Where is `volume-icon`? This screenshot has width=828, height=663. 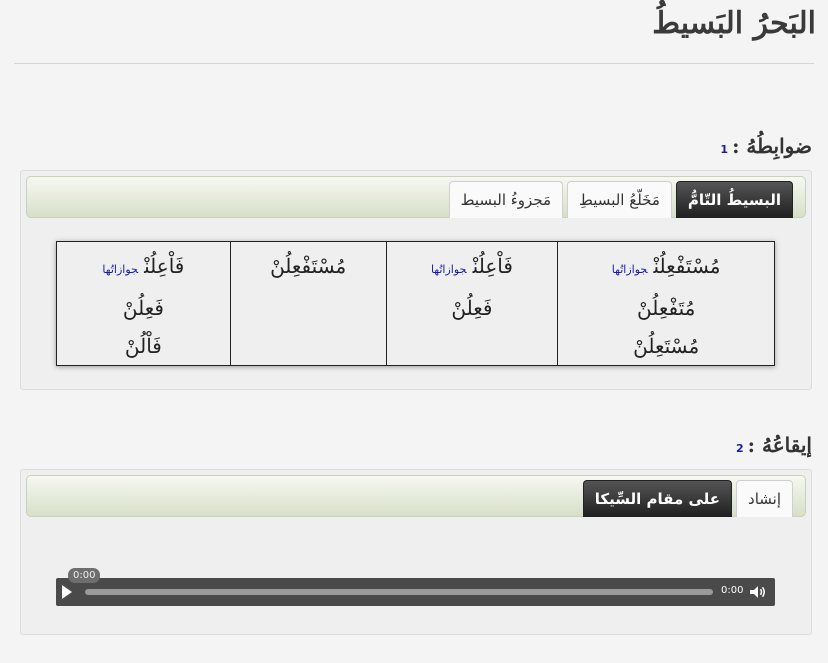
volume-icon is located at coordinates (758, 592).